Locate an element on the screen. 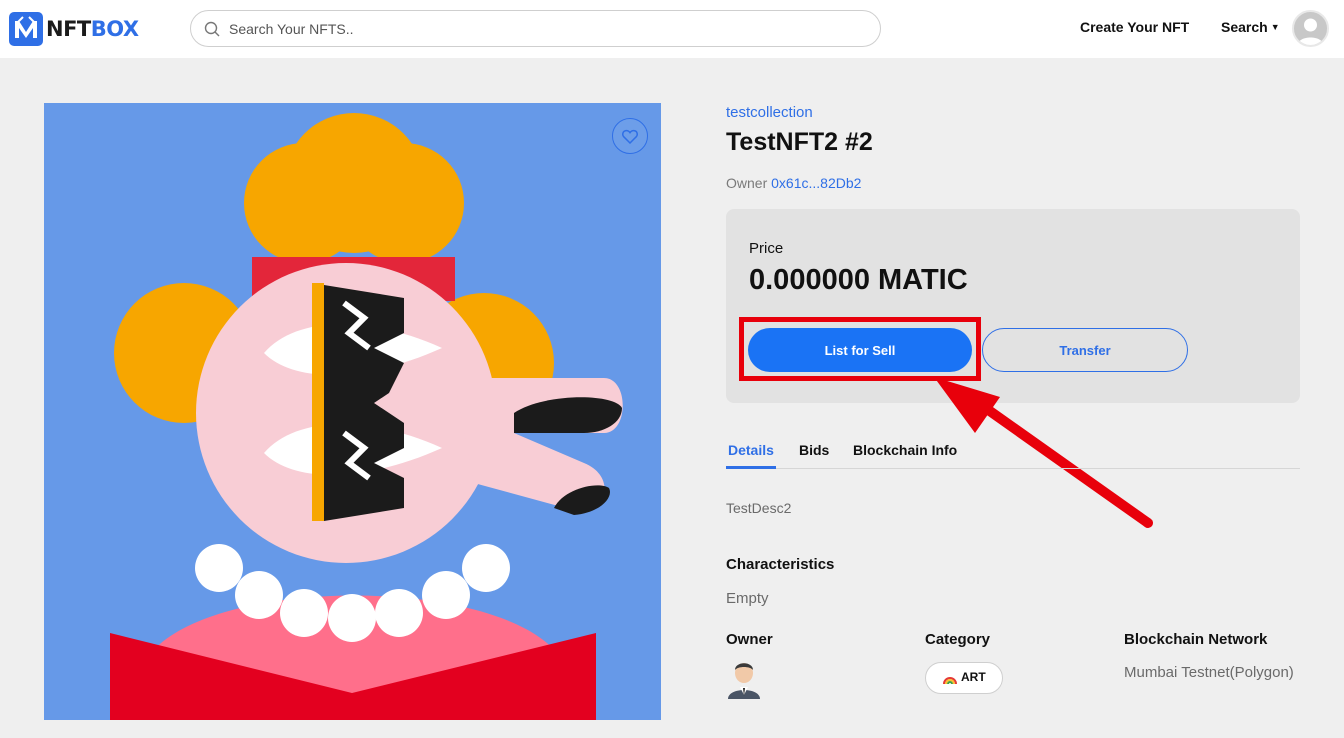  heart-icon is located at coordinates (630, 136).